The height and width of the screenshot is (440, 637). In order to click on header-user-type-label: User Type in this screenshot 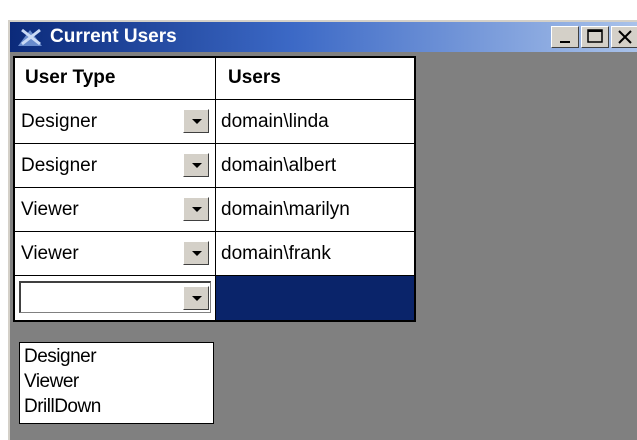, I will do `click(70, 77)`.